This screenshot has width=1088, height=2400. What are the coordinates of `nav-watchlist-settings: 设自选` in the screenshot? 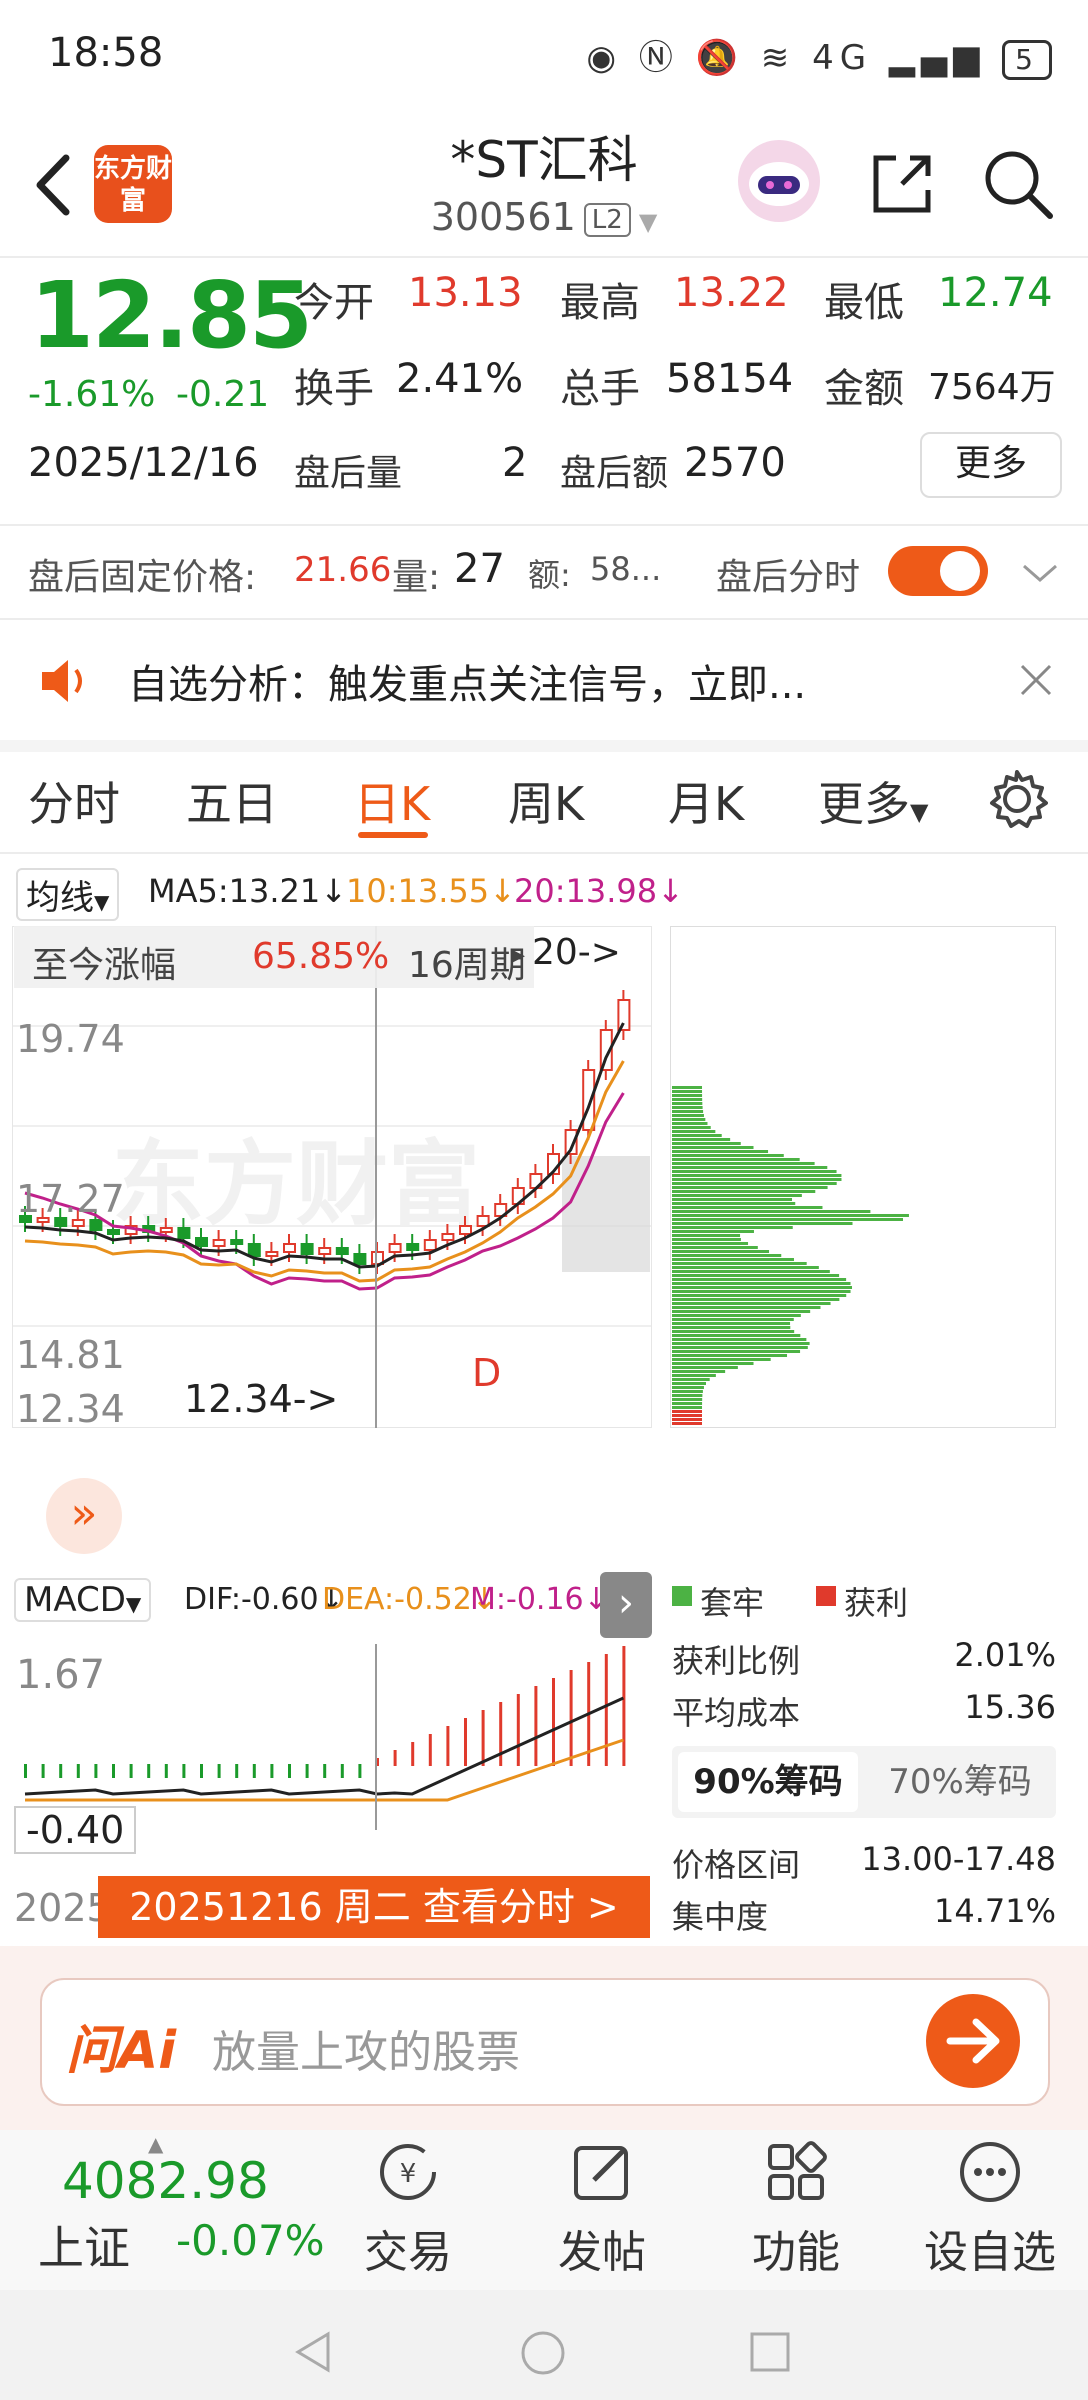 It's located at (990, 2210).